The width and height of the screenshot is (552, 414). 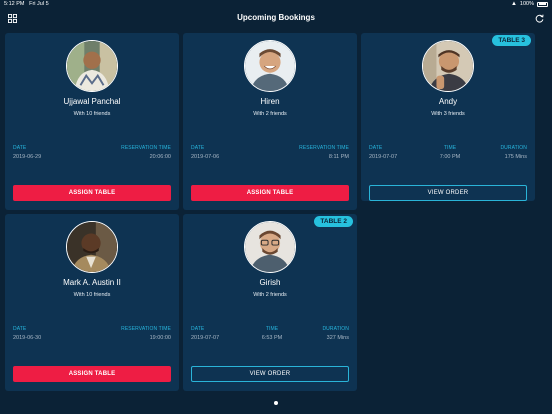 What do you see at coordinates (27, 338) in the screenshot?
I see `date-value: 2019-06-30` at bounding box center [27, 338].